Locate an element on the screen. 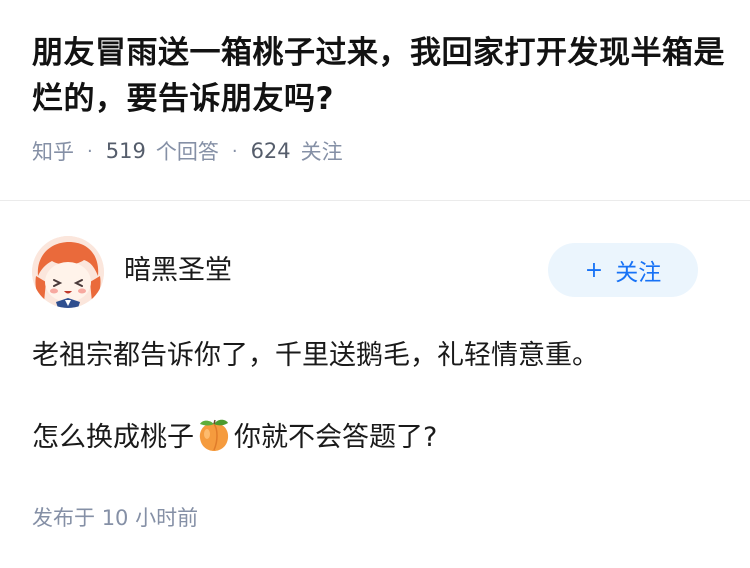 The width and height of the screenshot is (750, 568). answer-text: 怎么换成桃子 is located at coordinates (113, 437).